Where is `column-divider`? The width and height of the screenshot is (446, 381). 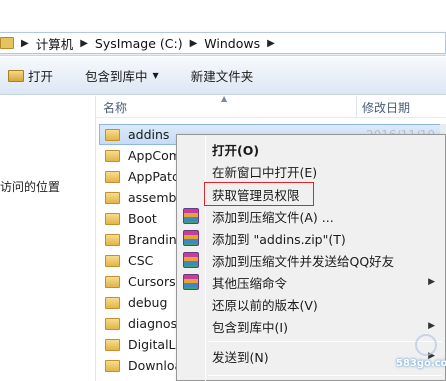 column-divider is located at coordinates (356, 107).